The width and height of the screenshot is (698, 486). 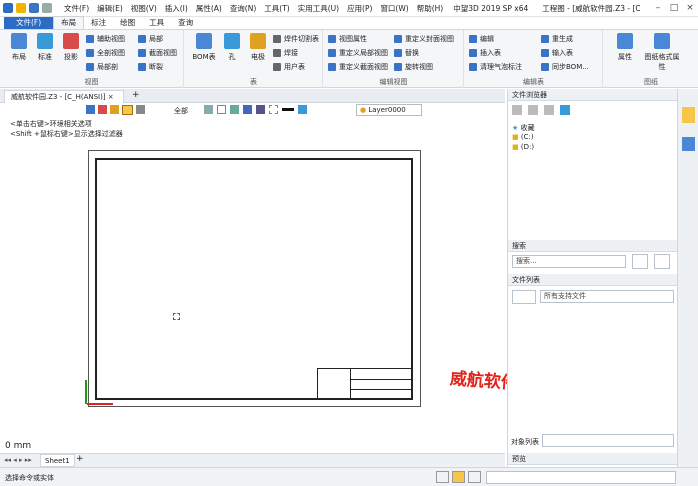 What do you see at coordinates (389, 110) in the screenshot?
I see `layer-select: ● Layer0000` at bounding box center [389, 110].